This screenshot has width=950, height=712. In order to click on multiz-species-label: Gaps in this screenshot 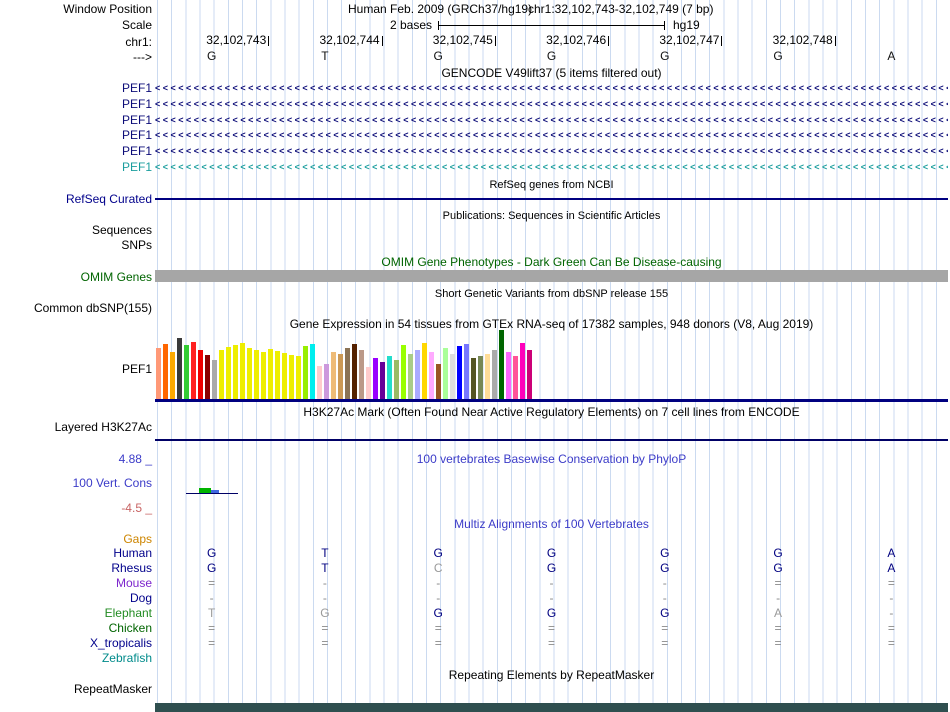, I will do `click(76, 539)`.